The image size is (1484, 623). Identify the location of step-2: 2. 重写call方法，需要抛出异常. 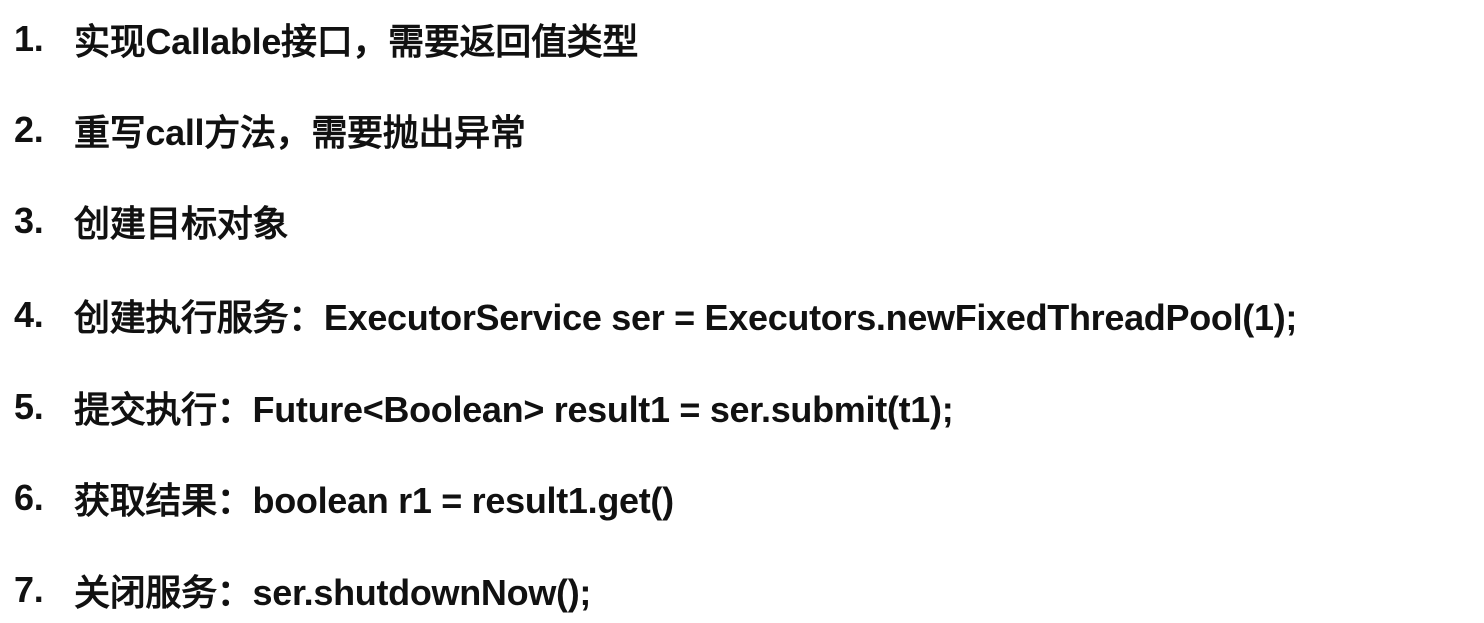
(270, 130).